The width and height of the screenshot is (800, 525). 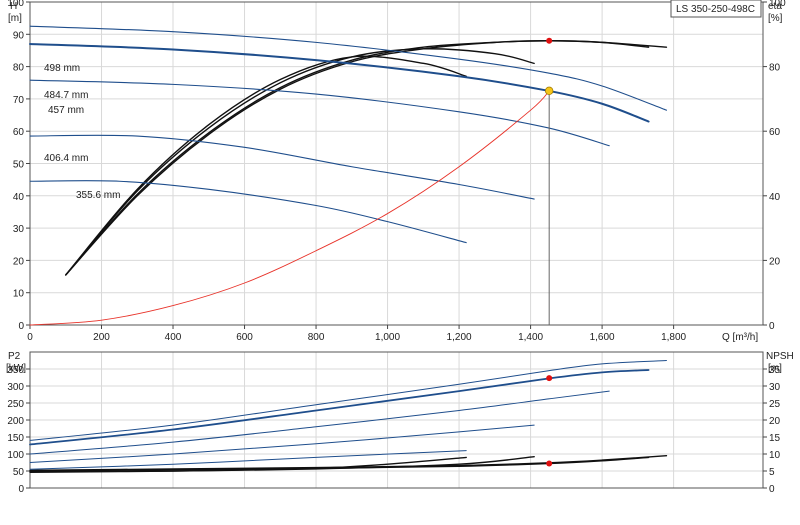 What do you see at coordinates (244, 337) in the screenshot?
I see `x-tick-label: 600` at bounding box center [244, 337].